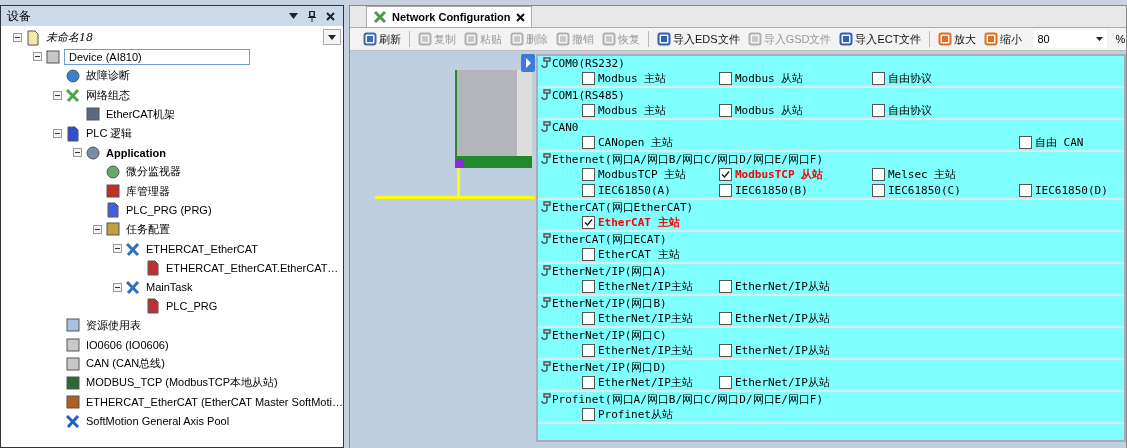 This screenshot has height=448, width=1127. Describe the element at coordinates (957, 39) in the screenshot. I see `toolbar-button: 放大` at that location.